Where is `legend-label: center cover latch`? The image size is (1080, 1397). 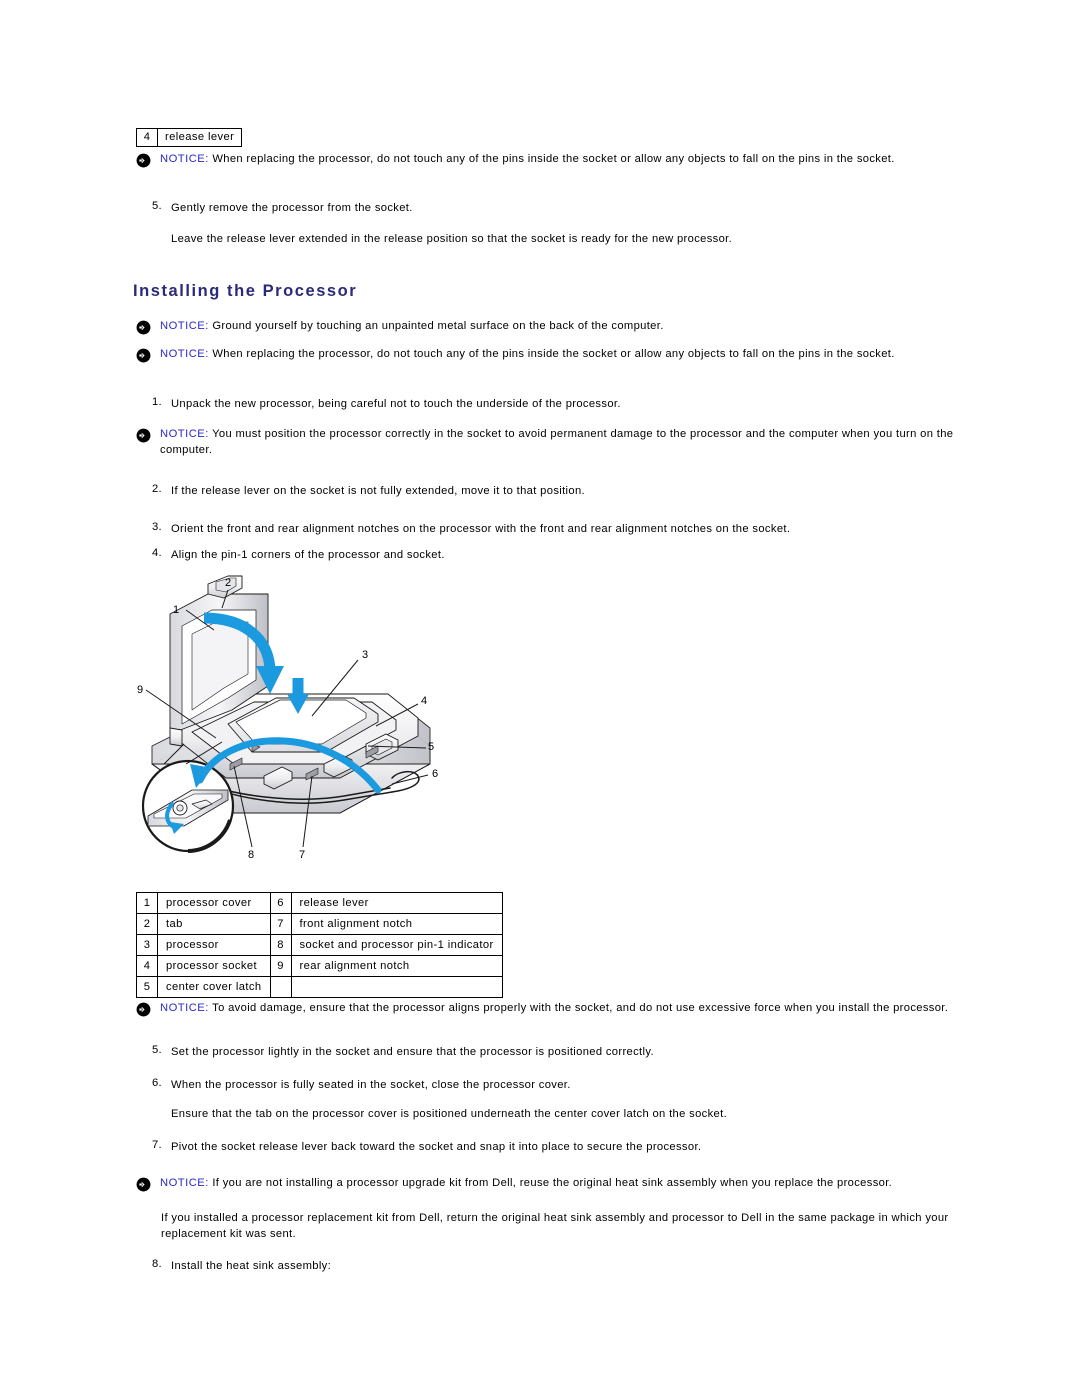
legend-label: center cover latch is located at coordinates (214, 987).